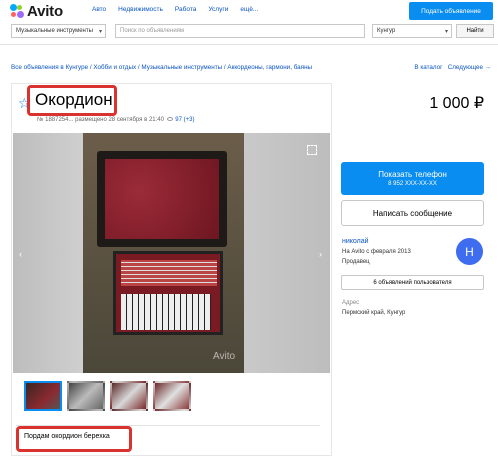  I want to click on photo-watermark: Avito, so click(224, 356).